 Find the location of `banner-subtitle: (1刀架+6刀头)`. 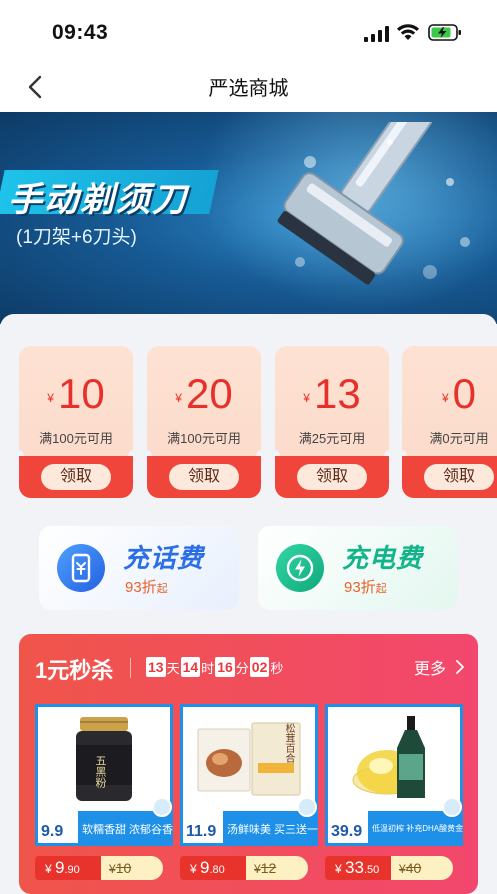

banner-subtitle: (1刀架+6刀头) is located at coordinates (76, 237).